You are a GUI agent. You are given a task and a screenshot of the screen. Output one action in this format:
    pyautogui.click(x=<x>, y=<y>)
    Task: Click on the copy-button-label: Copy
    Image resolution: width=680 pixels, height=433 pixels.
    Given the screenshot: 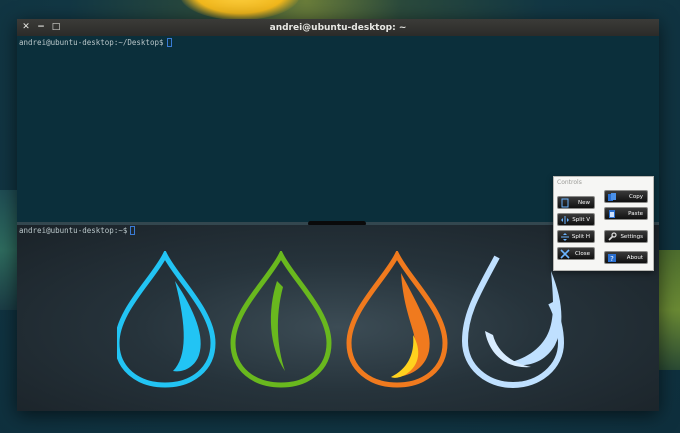 What is the action you would take?
    pyautogui.click(x=636, y=196)
    